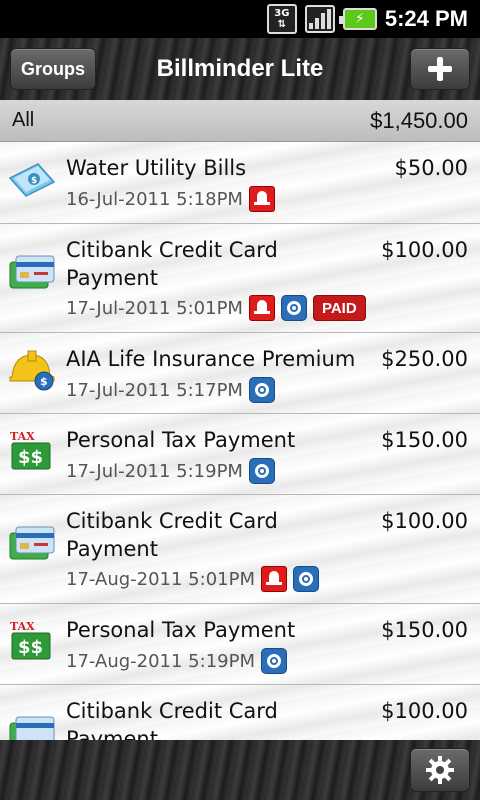 The width and height of the screenshot is (480, 800). I want to click on paid-badge: PAID, so click(339, 308).